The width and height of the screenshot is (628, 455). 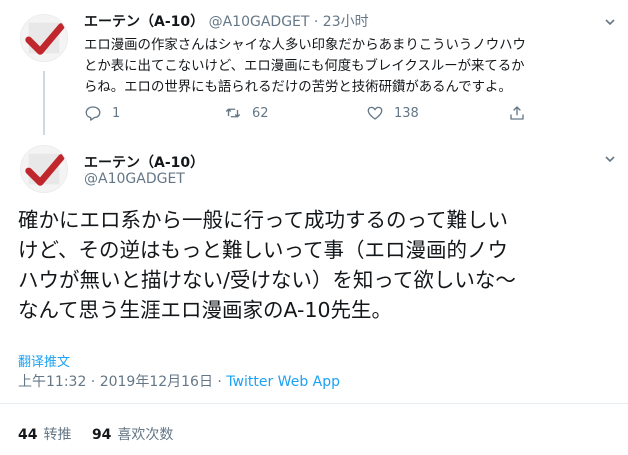 What do you see at coordinates (346, 22) in the screenshot?
I see `tweet-time: 23小时` at bounding box center [346, 22].